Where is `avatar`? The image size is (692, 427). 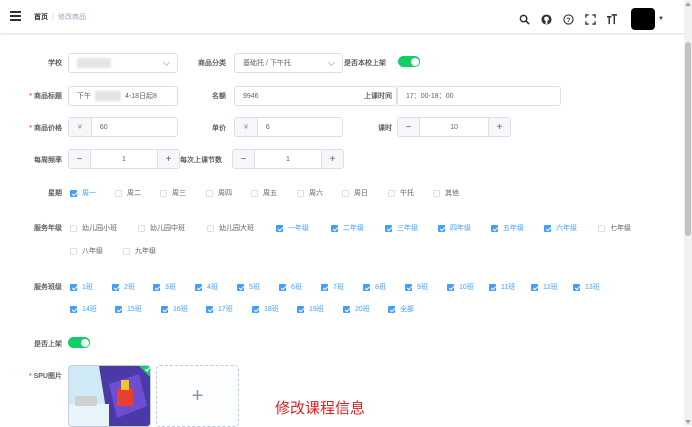
avatar is located at coordinates (643, 19).